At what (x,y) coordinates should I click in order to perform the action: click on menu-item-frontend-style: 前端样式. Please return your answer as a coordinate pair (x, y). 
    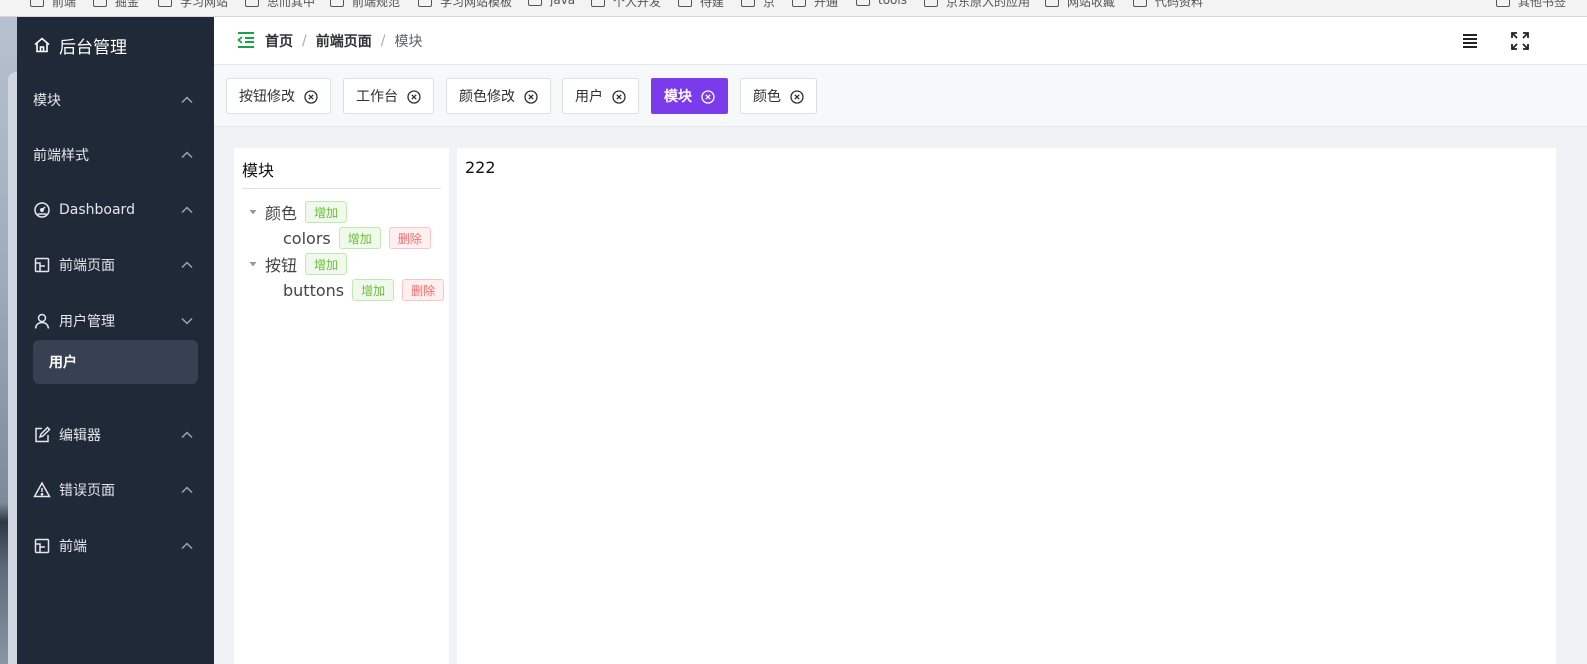
    Looking at the image, I should click on (115, 155).